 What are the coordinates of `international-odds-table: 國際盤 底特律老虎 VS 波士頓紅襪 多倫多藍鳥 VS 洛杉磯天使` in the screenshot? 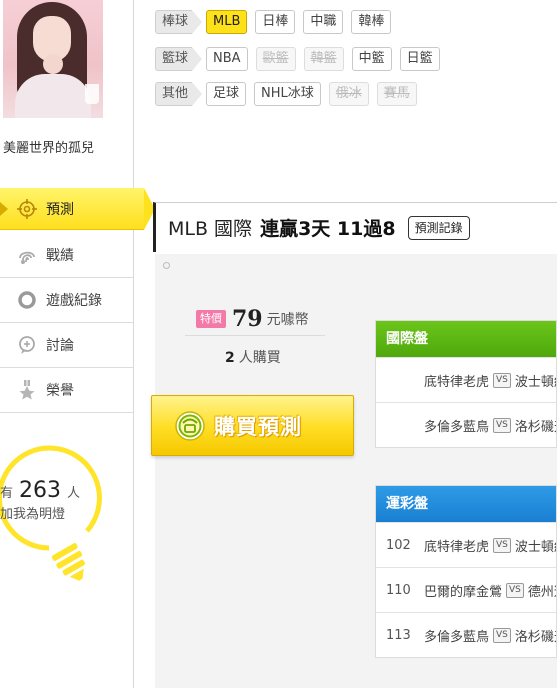 It's located at (466, 384).